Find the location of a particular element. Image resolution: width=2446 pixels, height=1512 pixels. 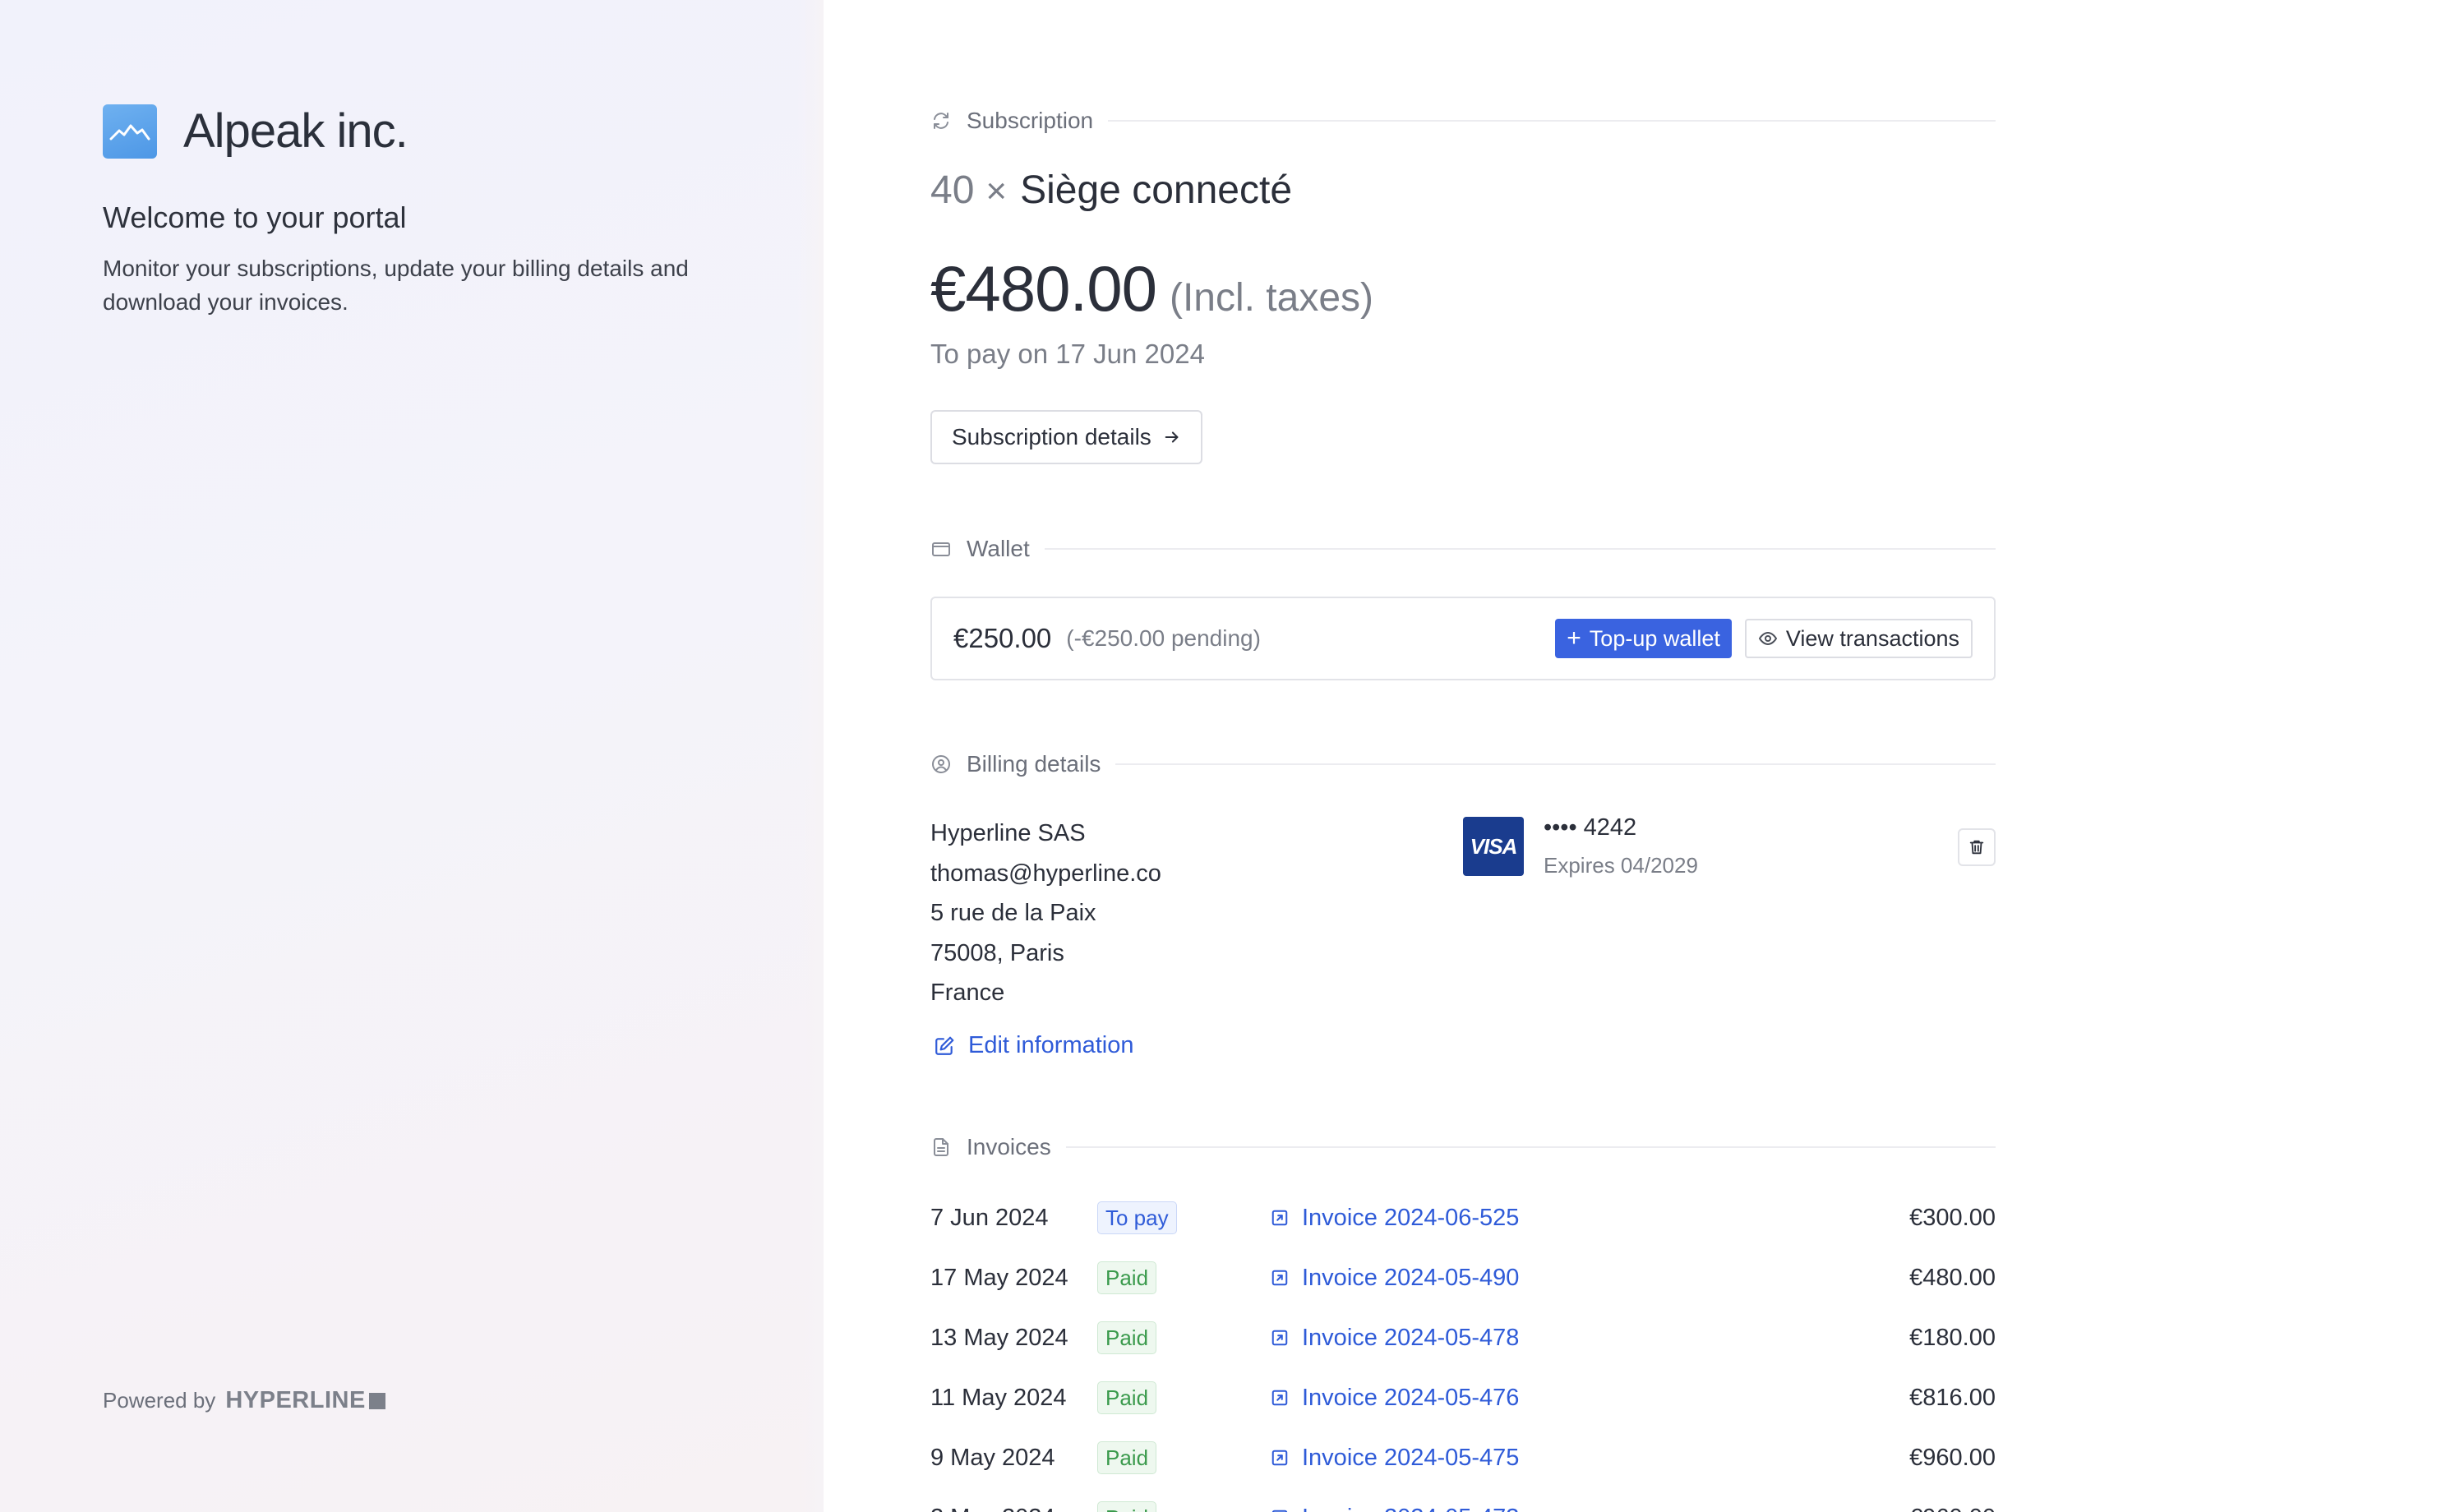

edit-icon is located at coordinates (944, 1046).